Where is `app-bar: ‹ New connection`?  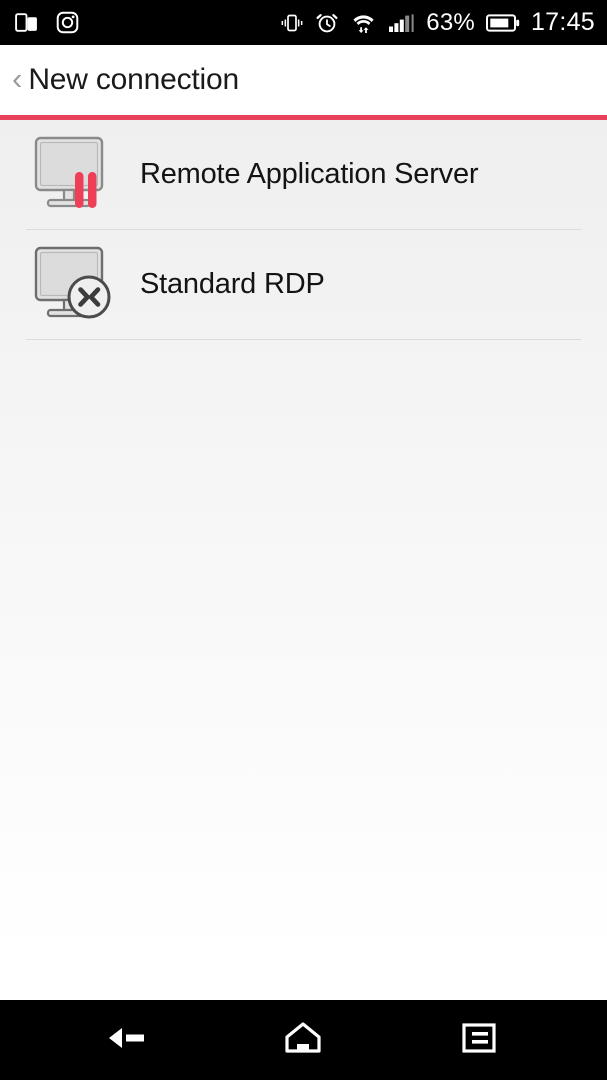
app-bar: ‹ New connection is located at coordinates (303, 80).